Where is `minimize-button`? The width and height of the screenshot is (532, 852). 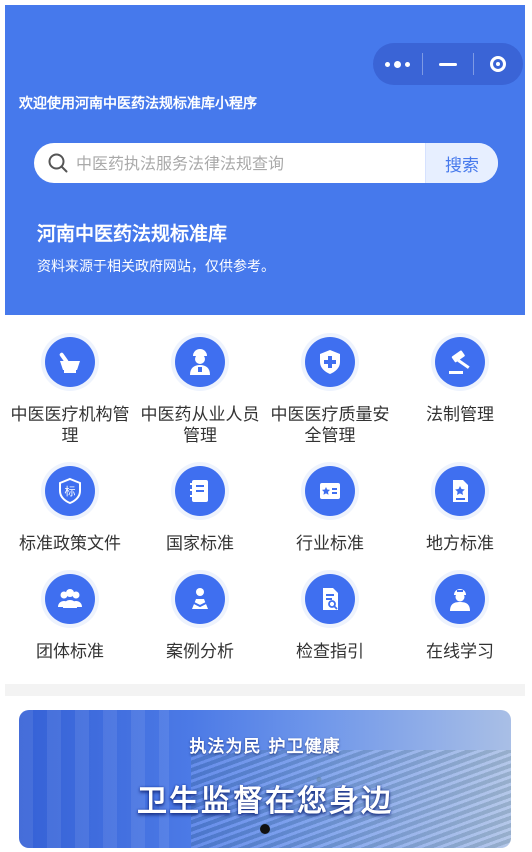 minimize-button is located at coordinates (447, 64).